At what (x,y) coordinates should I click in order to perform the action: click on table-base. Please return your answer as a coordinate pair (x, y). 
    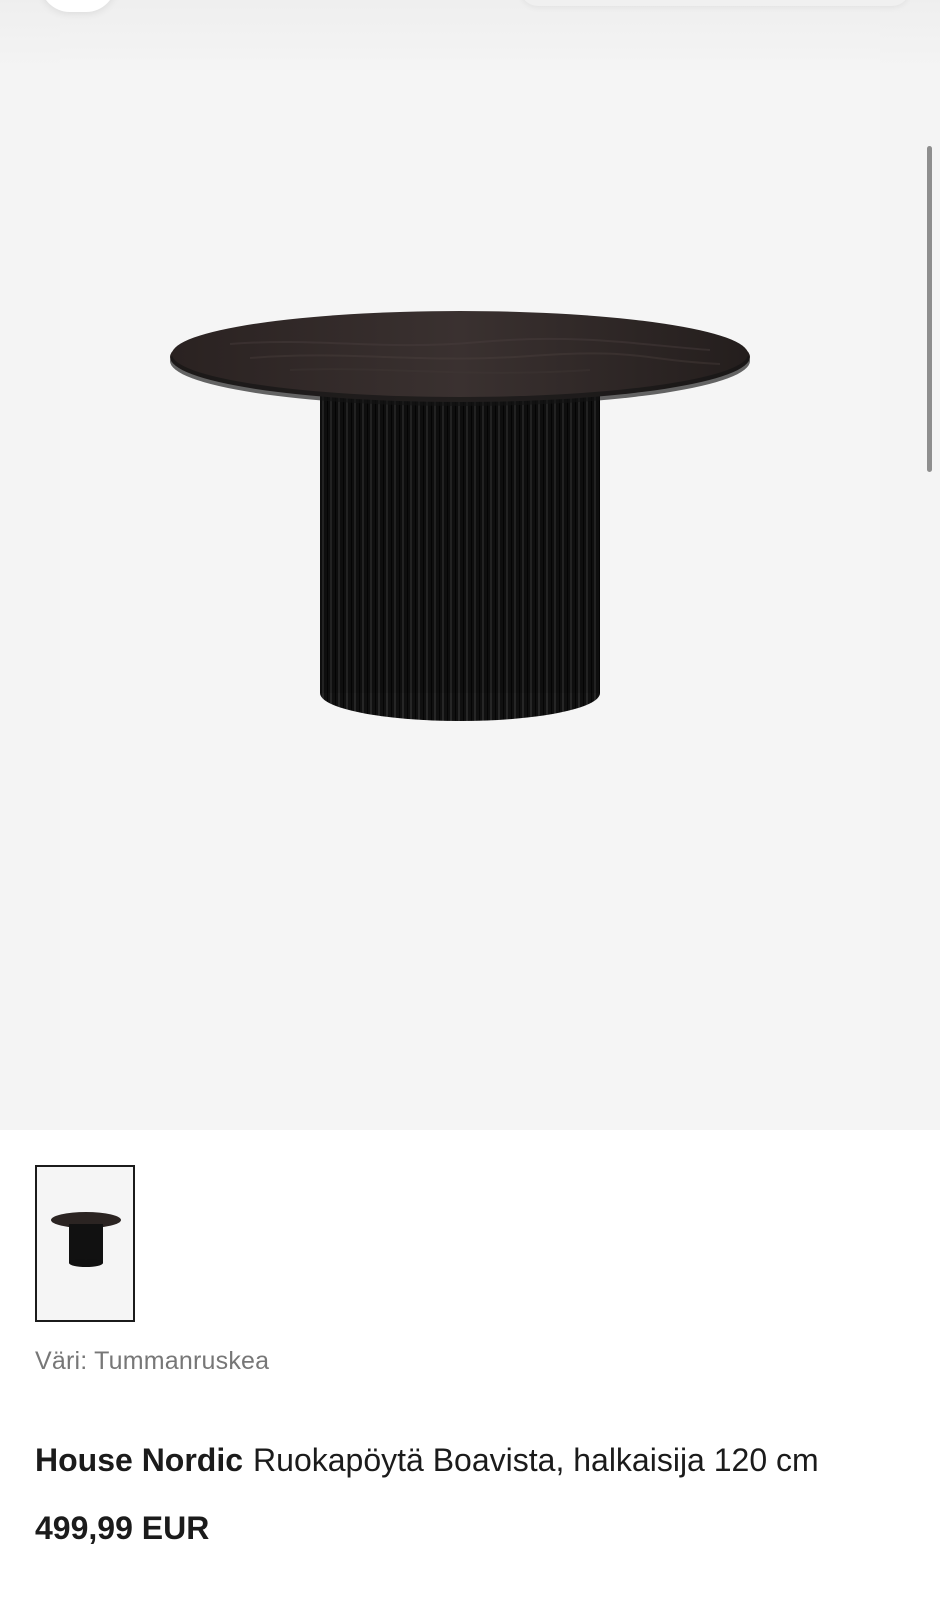
    Looking at the image, I should click on (460, 548).